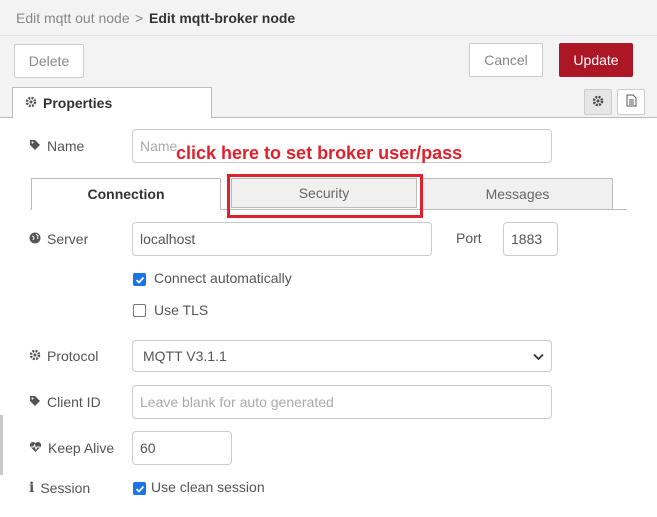 This screenshot has width=657, height=517. Describe the element at coordinates (596, 60) in the screenshot. I see `update-button: Update` at that location.